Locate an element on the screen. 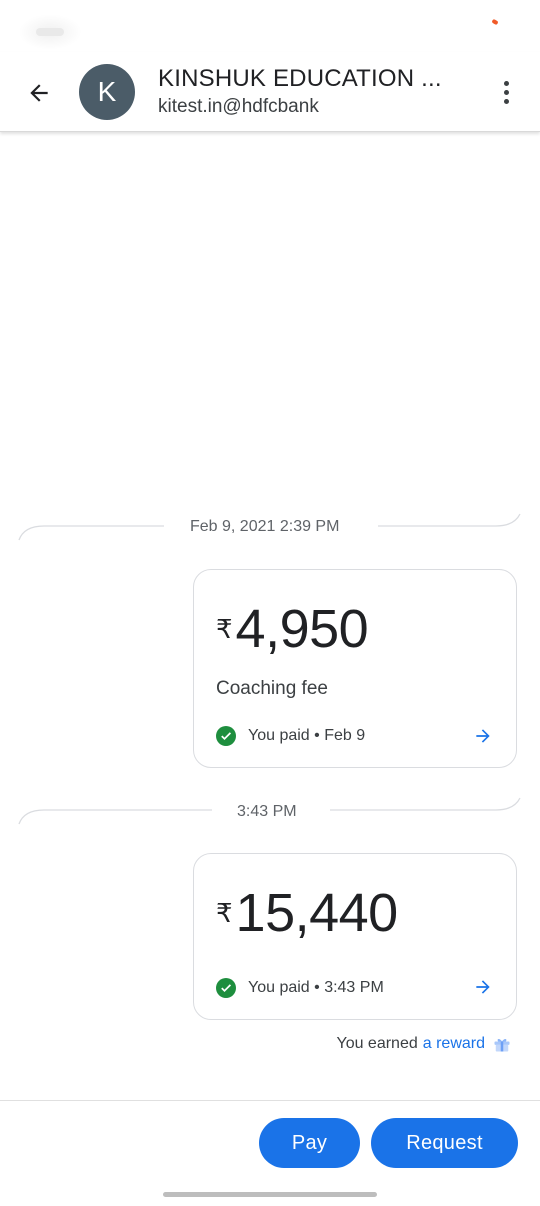 The width and height of the screenshot is (540, 1206). reward-message: You earned a reward is located at coordinates (424, 1044).